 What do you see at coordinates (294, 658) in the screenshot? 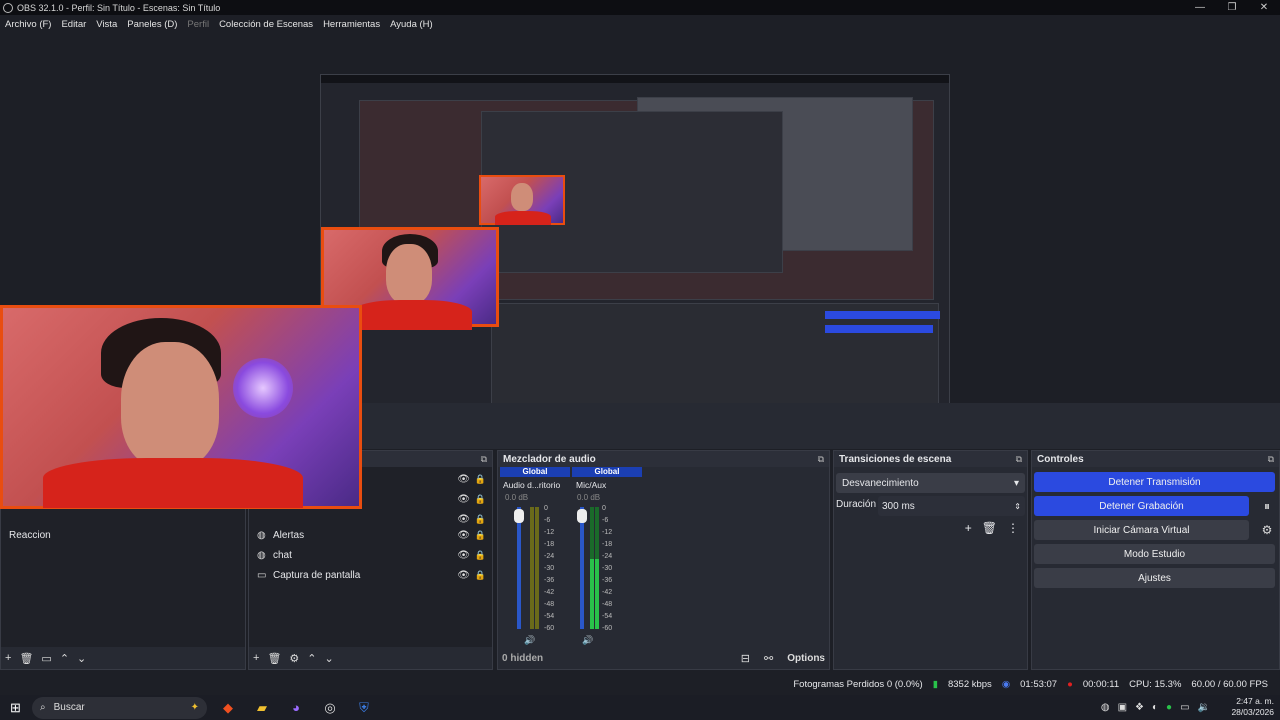
I see `source-properties-icon: ⚙` at bounding box center [294, 658].